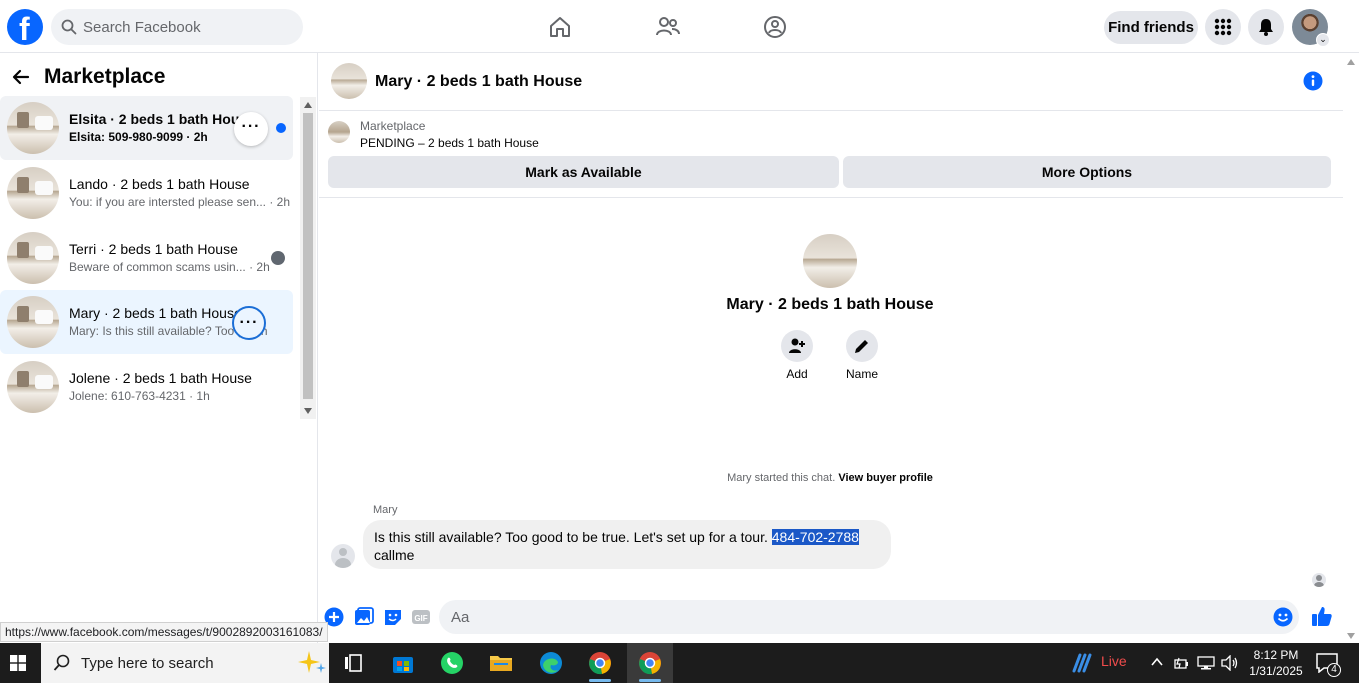 The image size is (1359, 683). I want to click on listing-status: PENDING – 2 beds 1 bath House, so click(449, 143).